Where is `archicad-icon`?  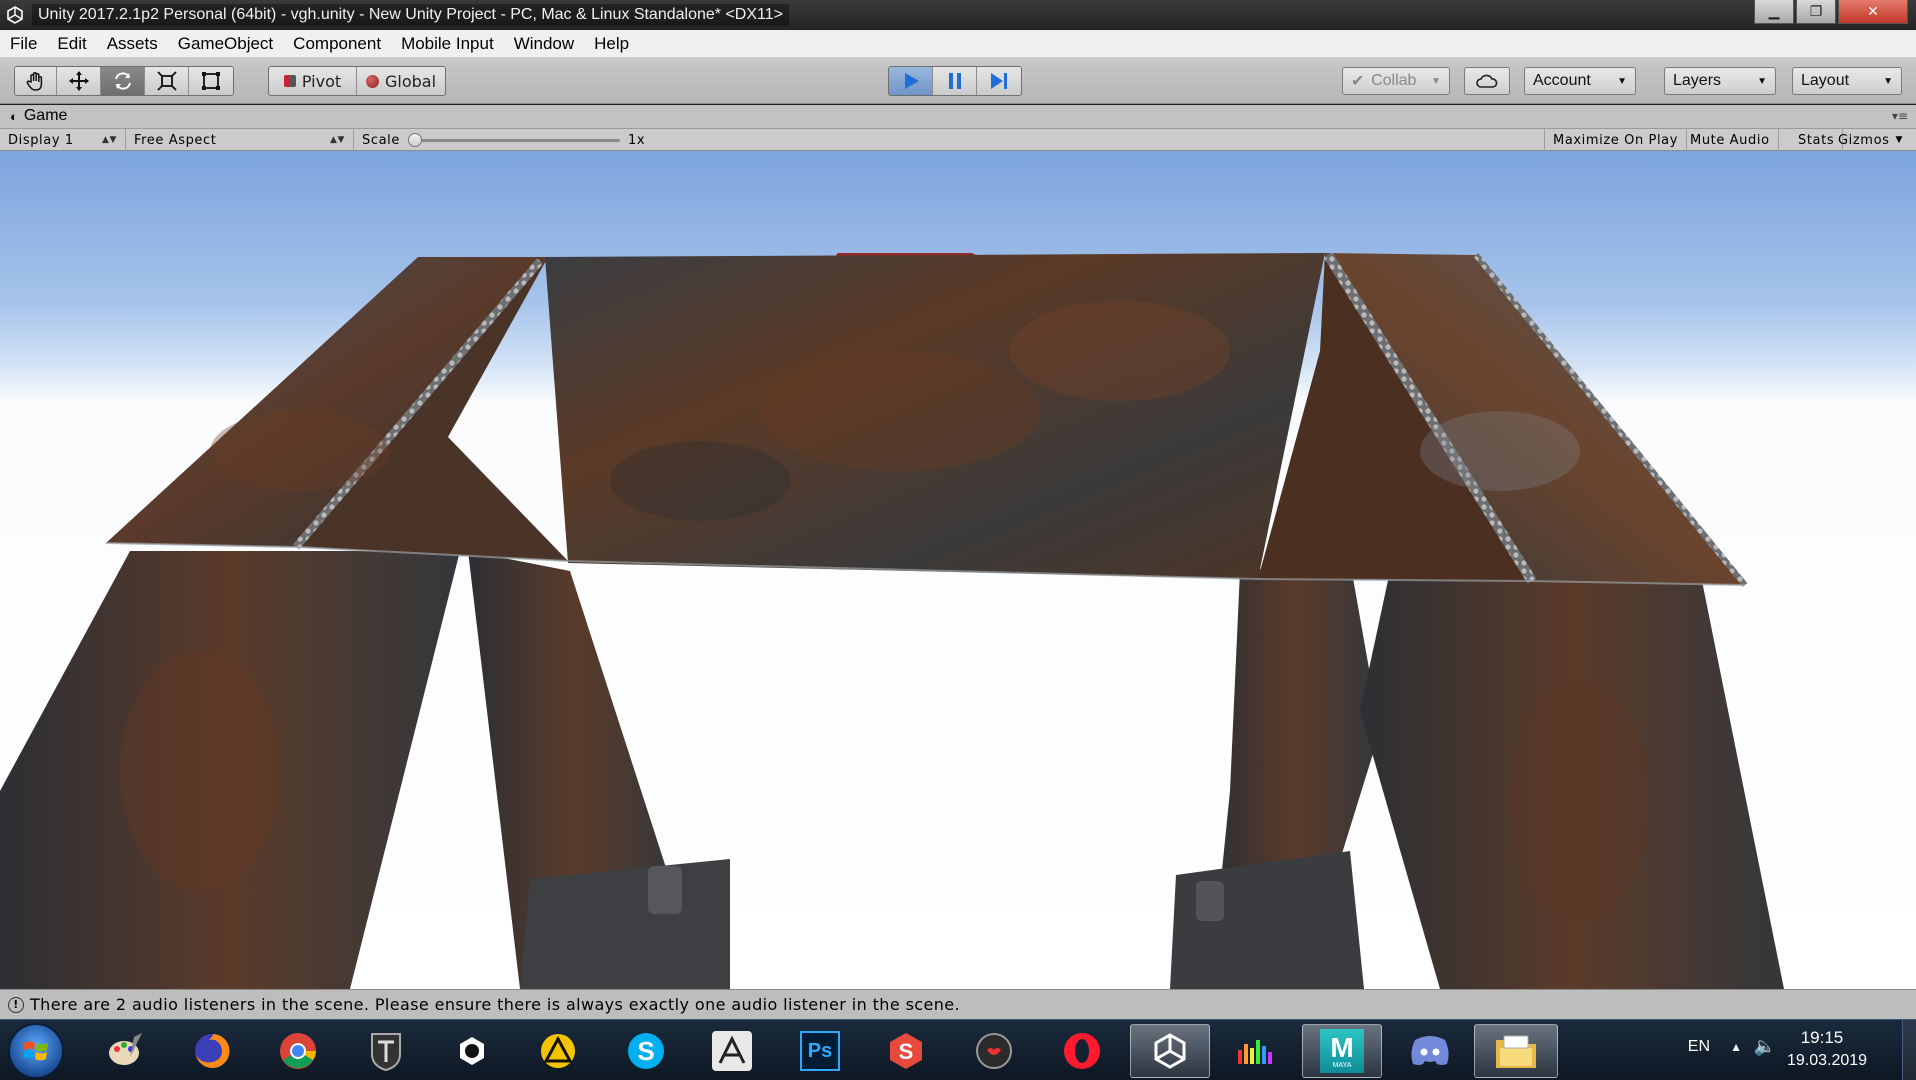
archicad-icon is located at coordinates (558, 1051).